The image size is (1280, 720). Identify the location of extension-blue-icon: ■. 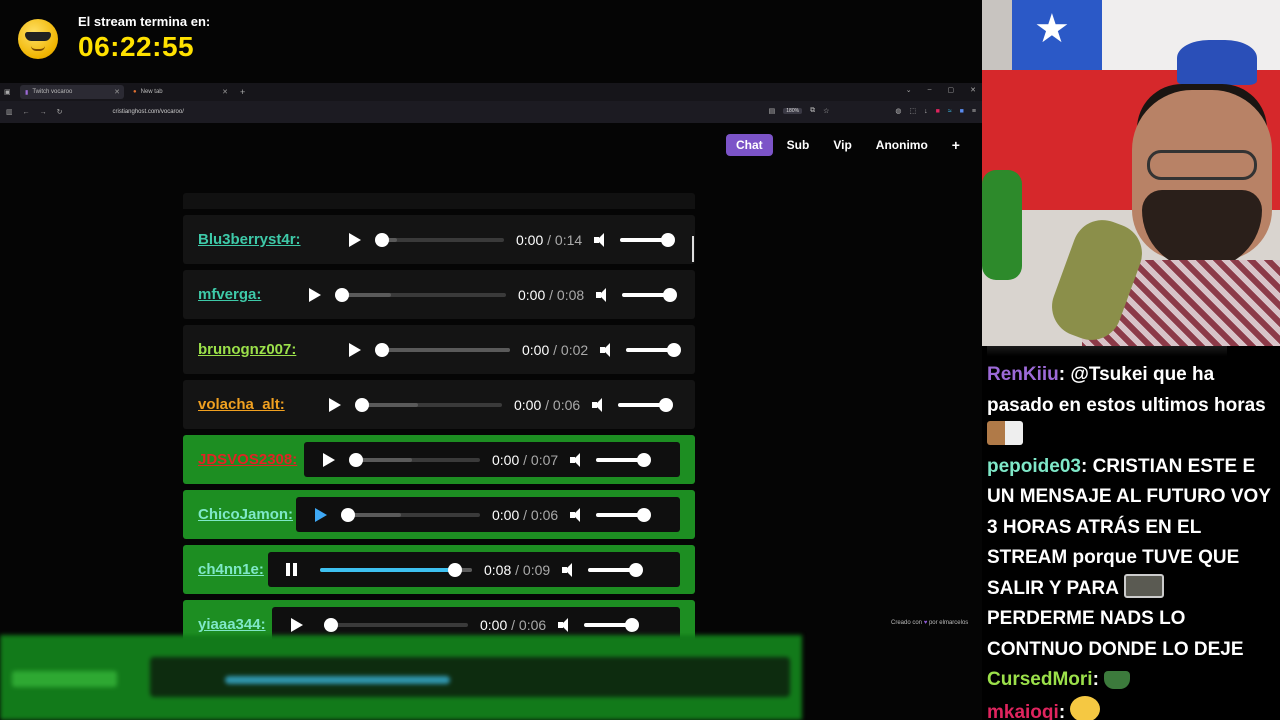
(962, 111).